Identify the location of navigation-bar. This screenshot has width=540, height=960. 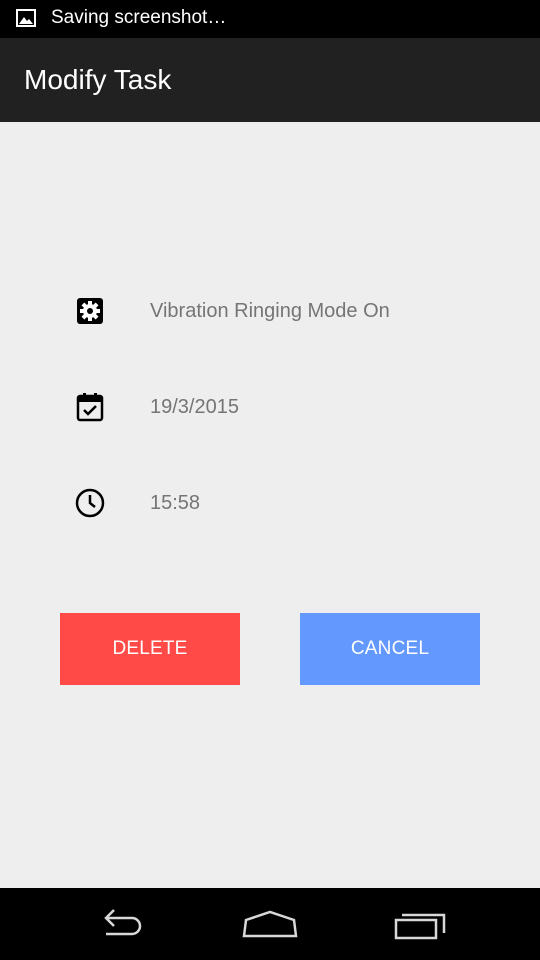
(270, 924).